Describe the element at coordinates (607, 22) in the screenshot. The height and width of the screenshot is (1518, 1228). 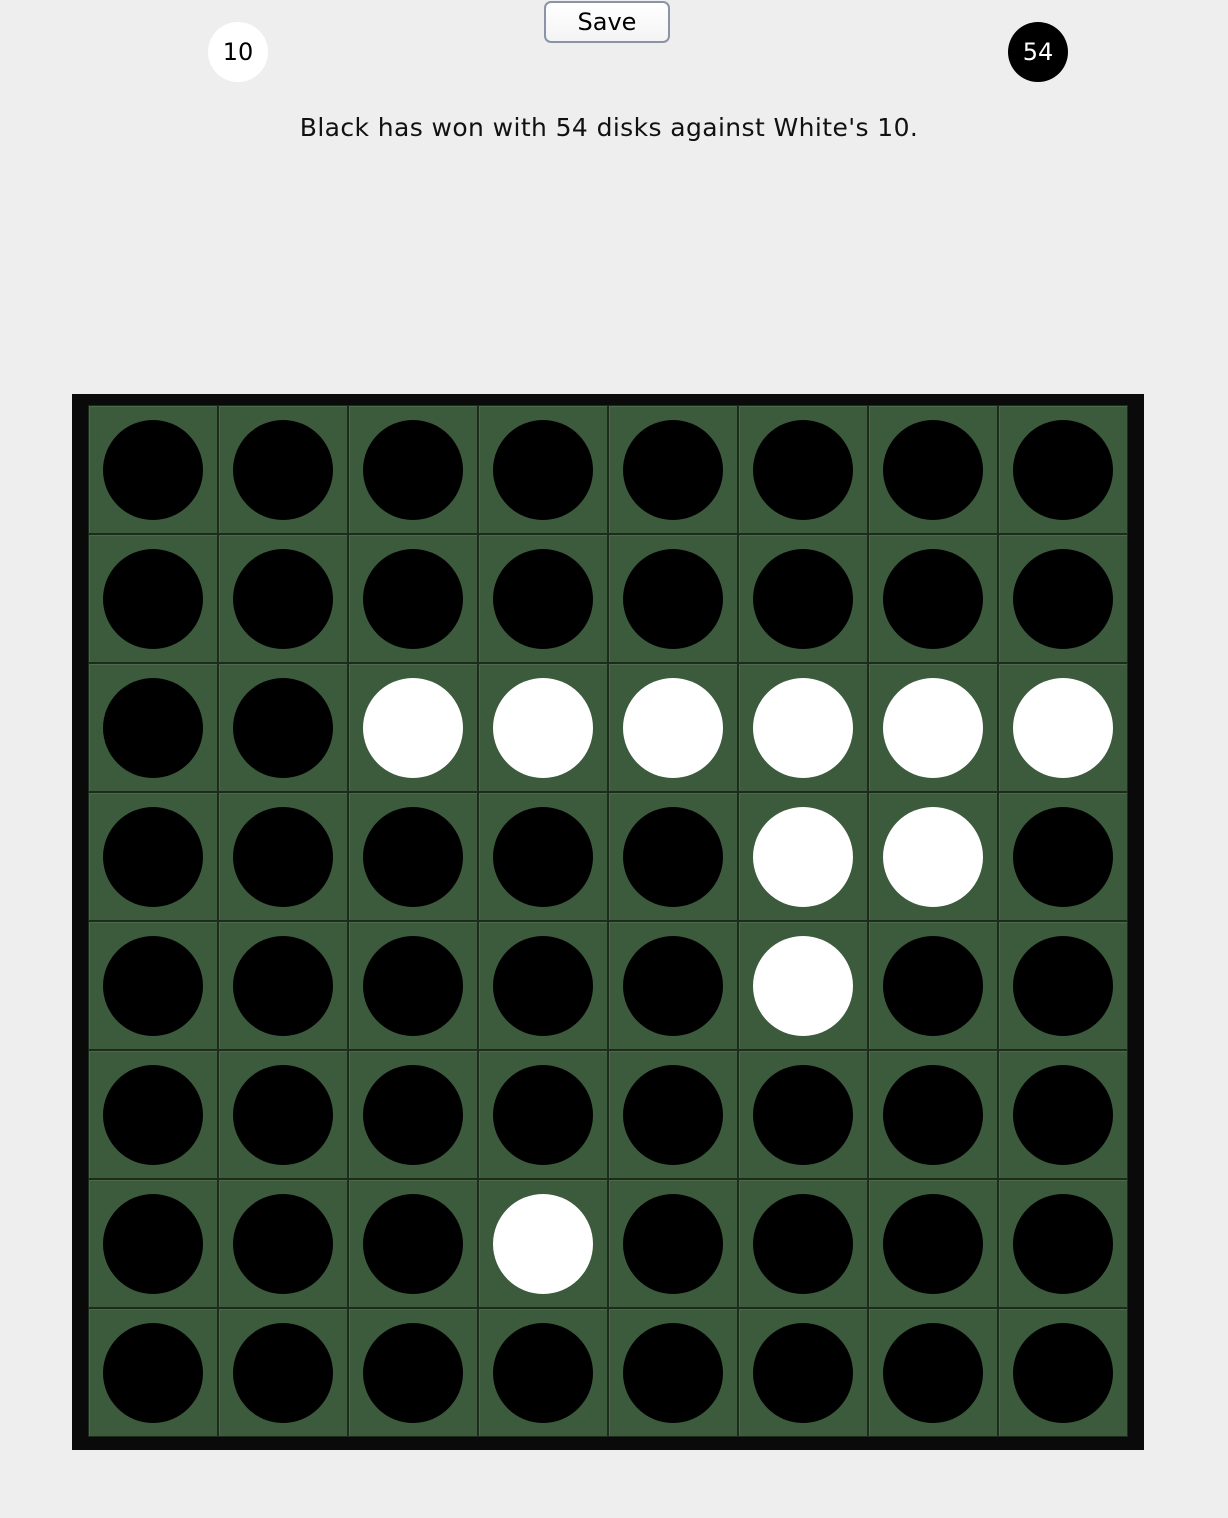
I see `save-button: Save` at that location.